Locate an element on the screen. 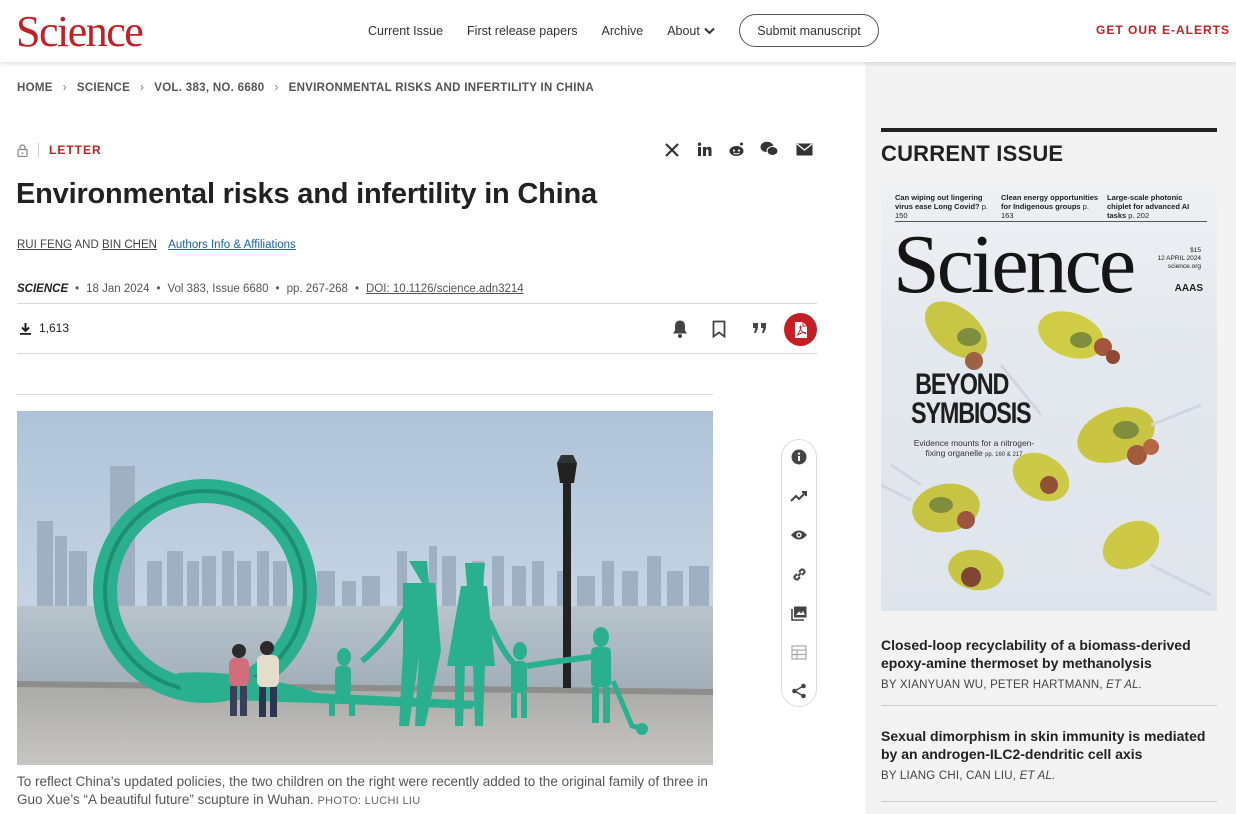 This screenshot has width=1236, height=814. wechat-icon is located at coordinates (769, 149).